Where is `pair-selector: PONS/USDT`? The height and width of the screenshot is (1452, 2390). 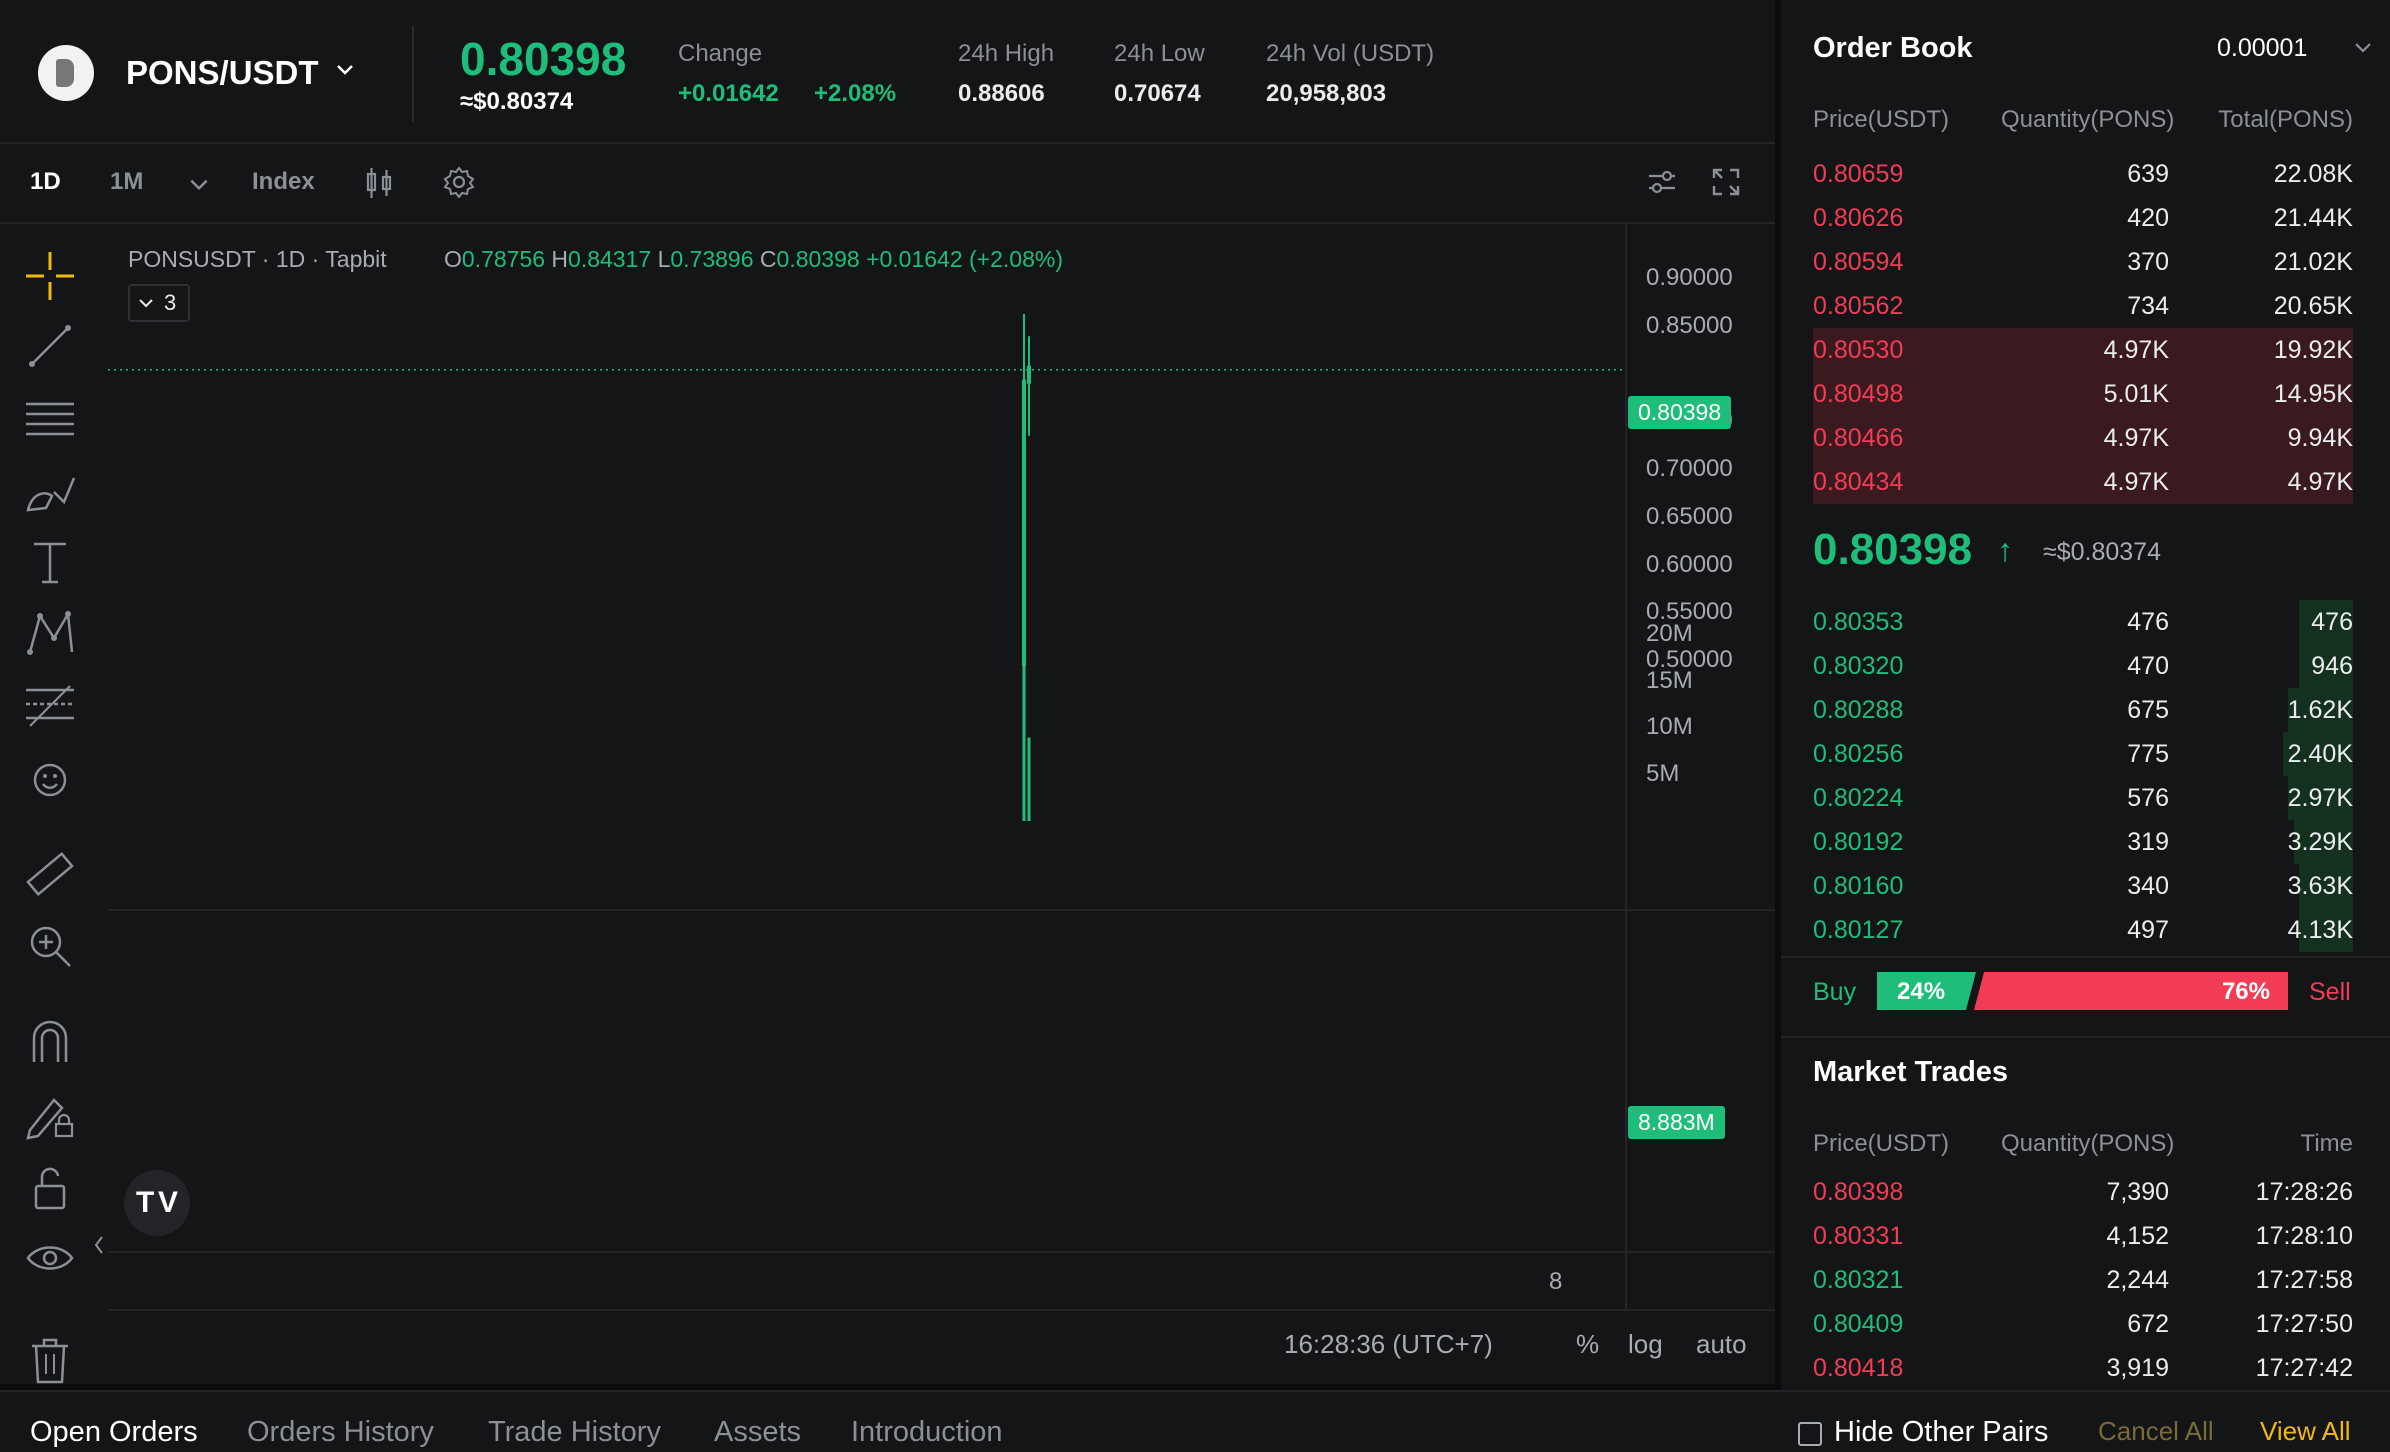 pair-selector: PONS/USDT is located at coordinates (222, 73).